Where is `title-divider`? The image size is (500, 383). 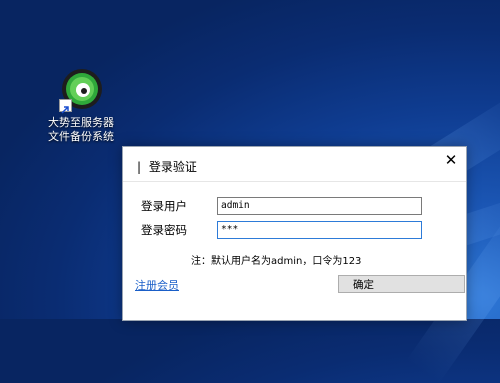
title-divider is located at coordinates (294, 181).